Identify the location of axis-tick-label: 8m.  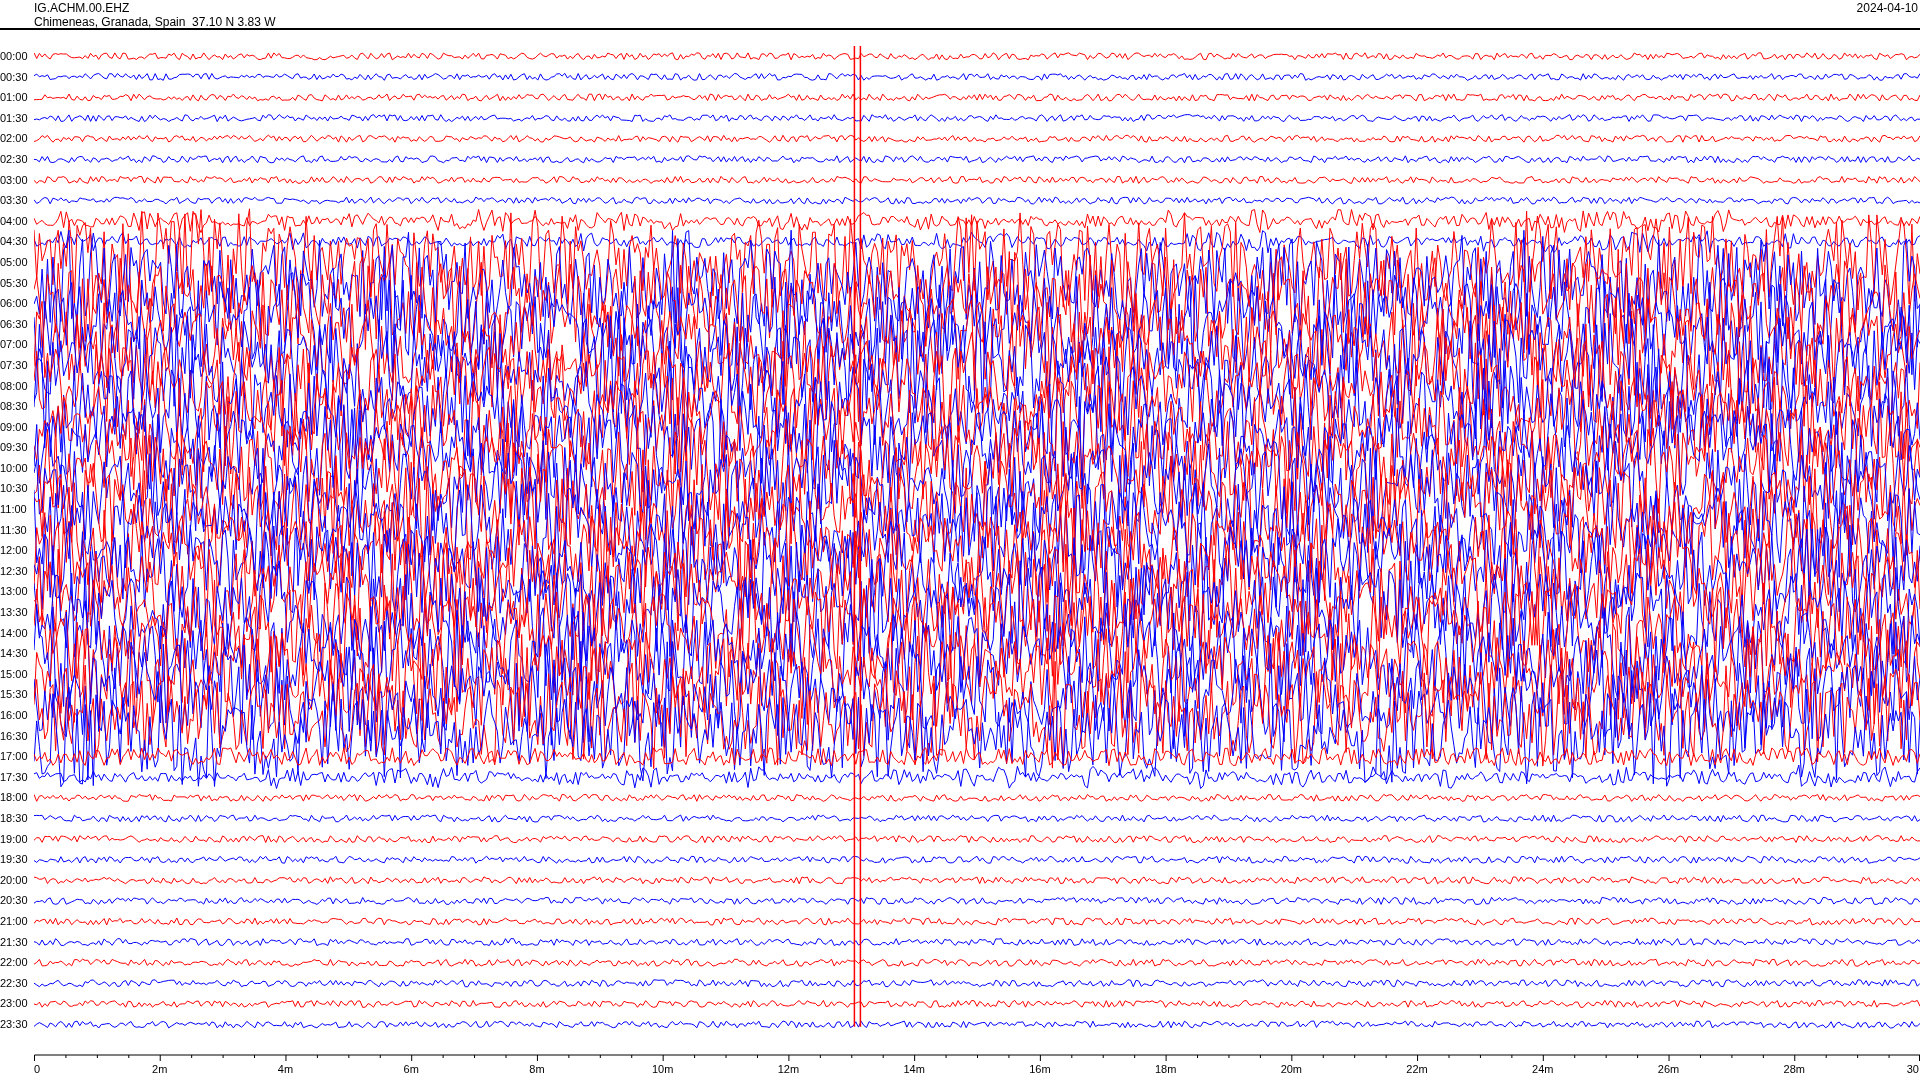
(537, 1069).